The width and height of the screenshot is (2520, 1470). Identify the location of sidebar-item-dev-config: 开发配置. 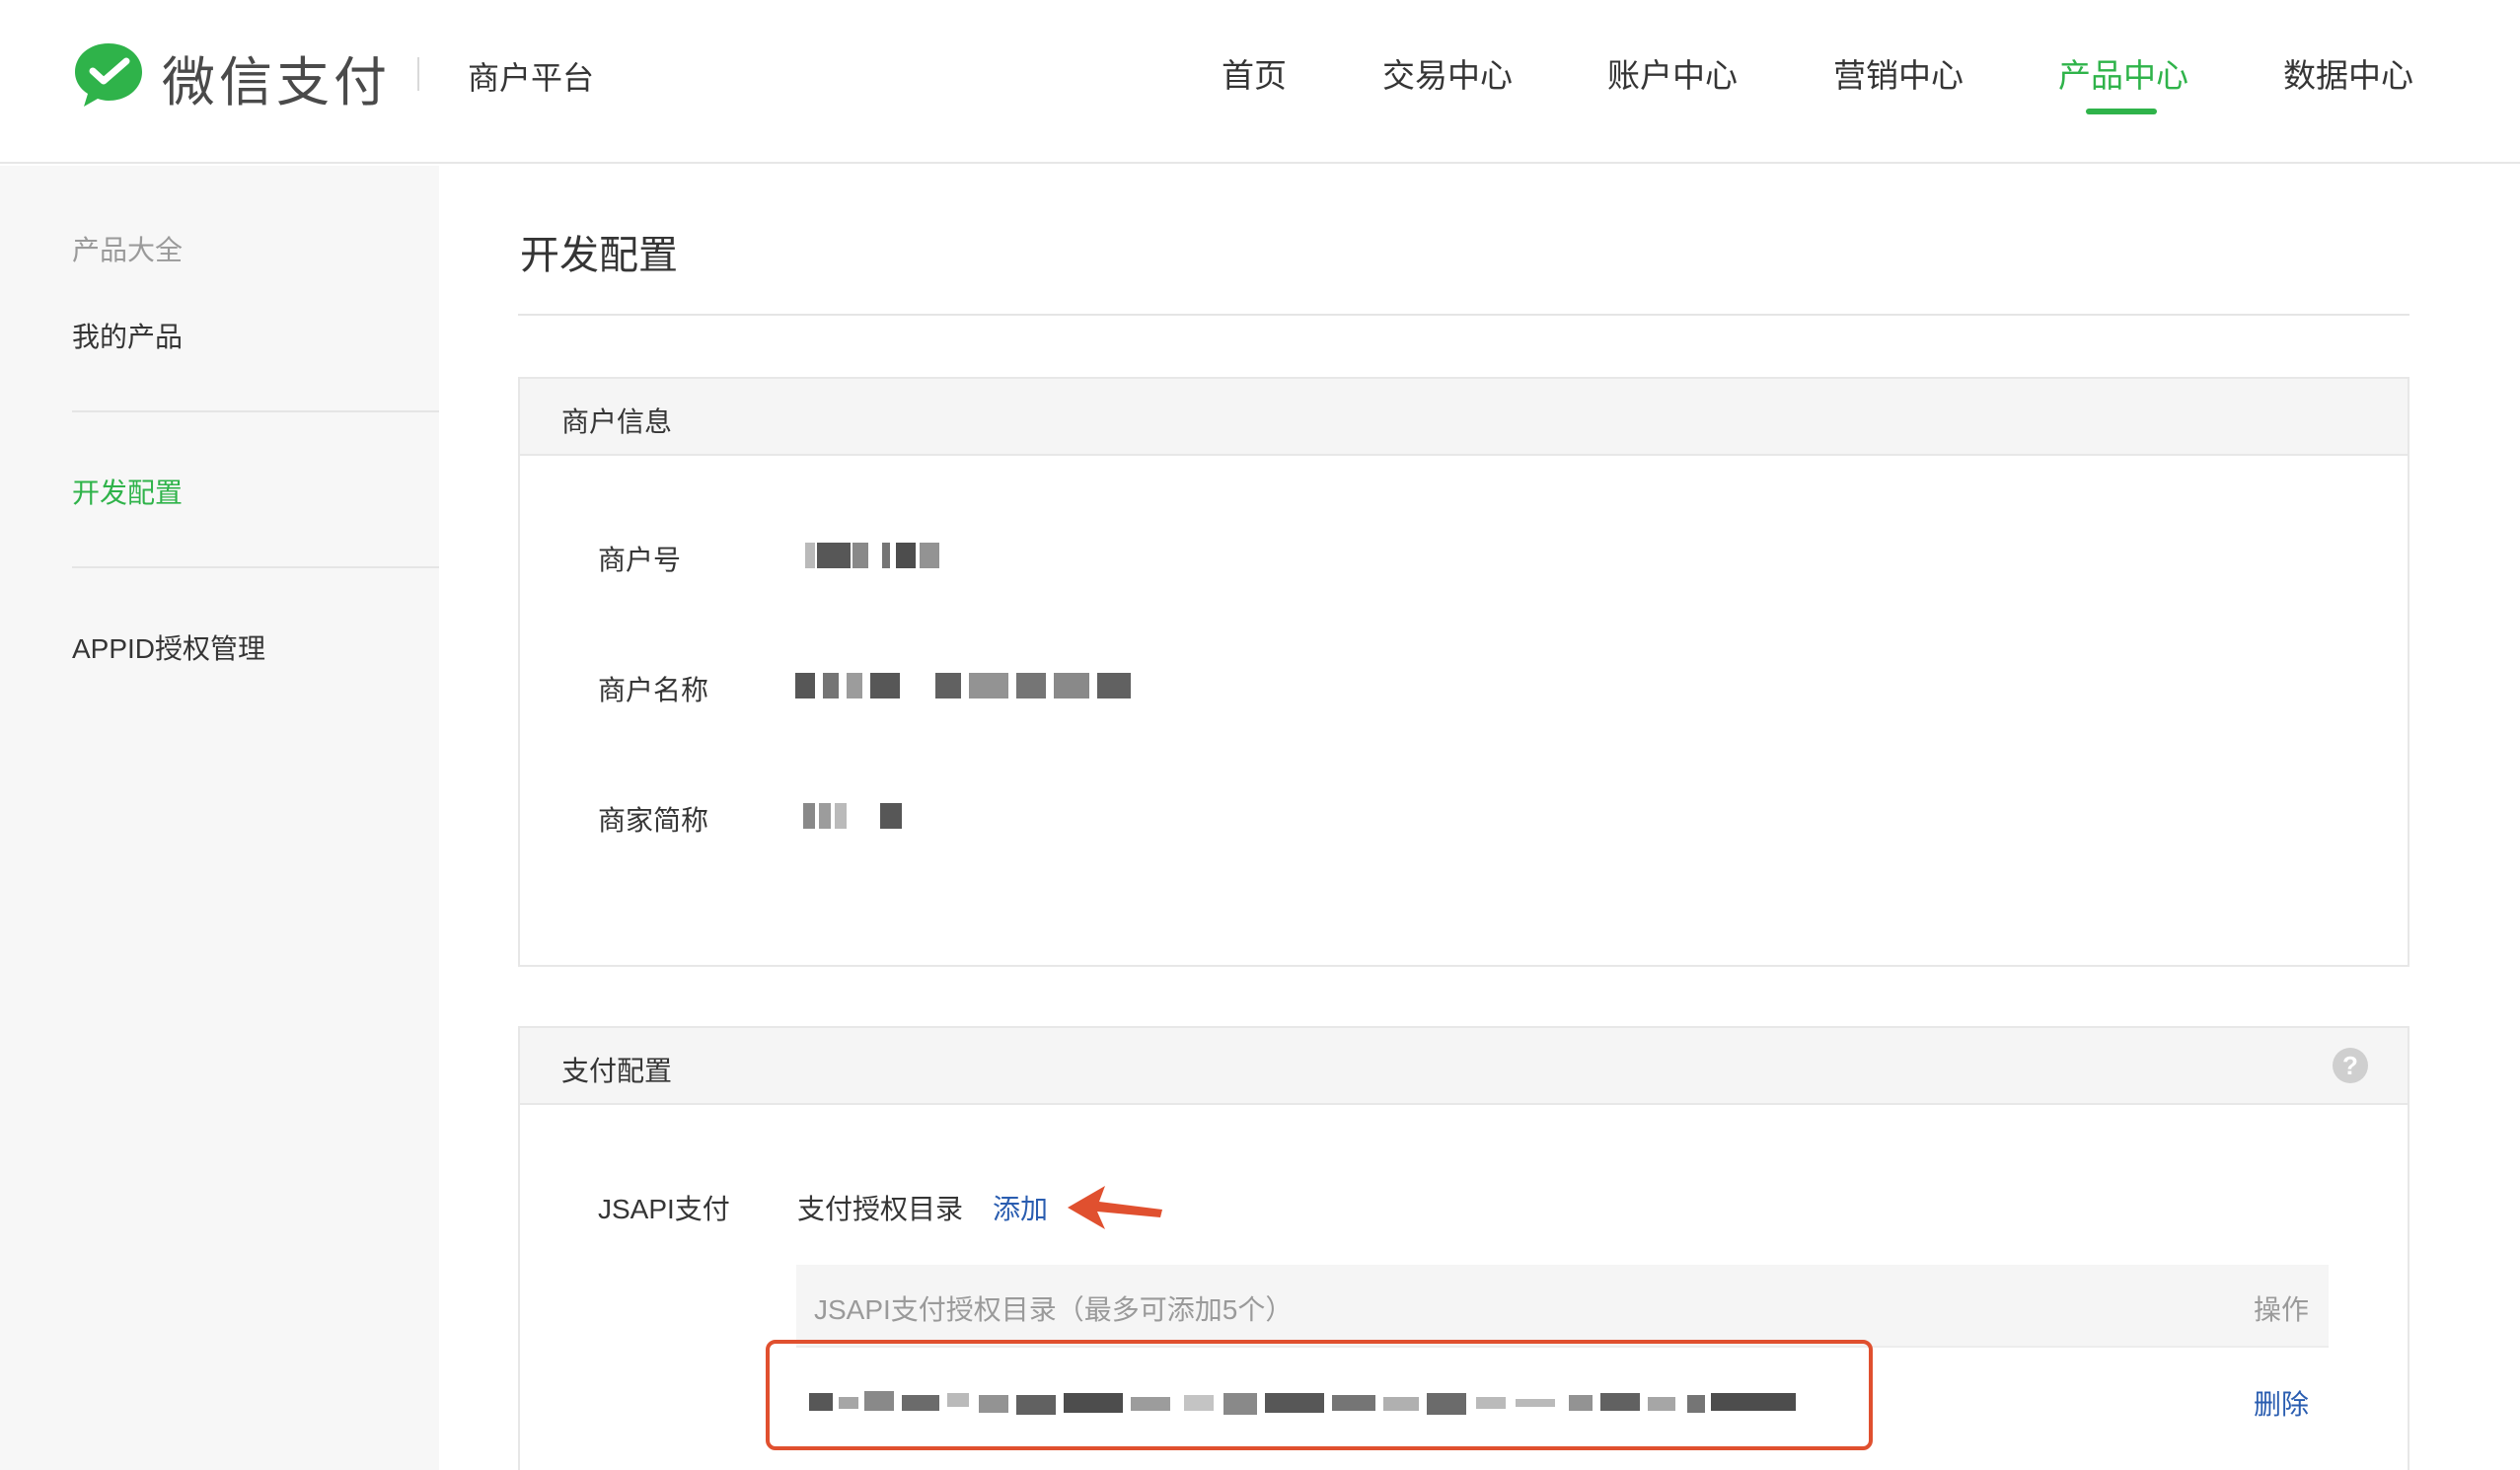
(127, 491).